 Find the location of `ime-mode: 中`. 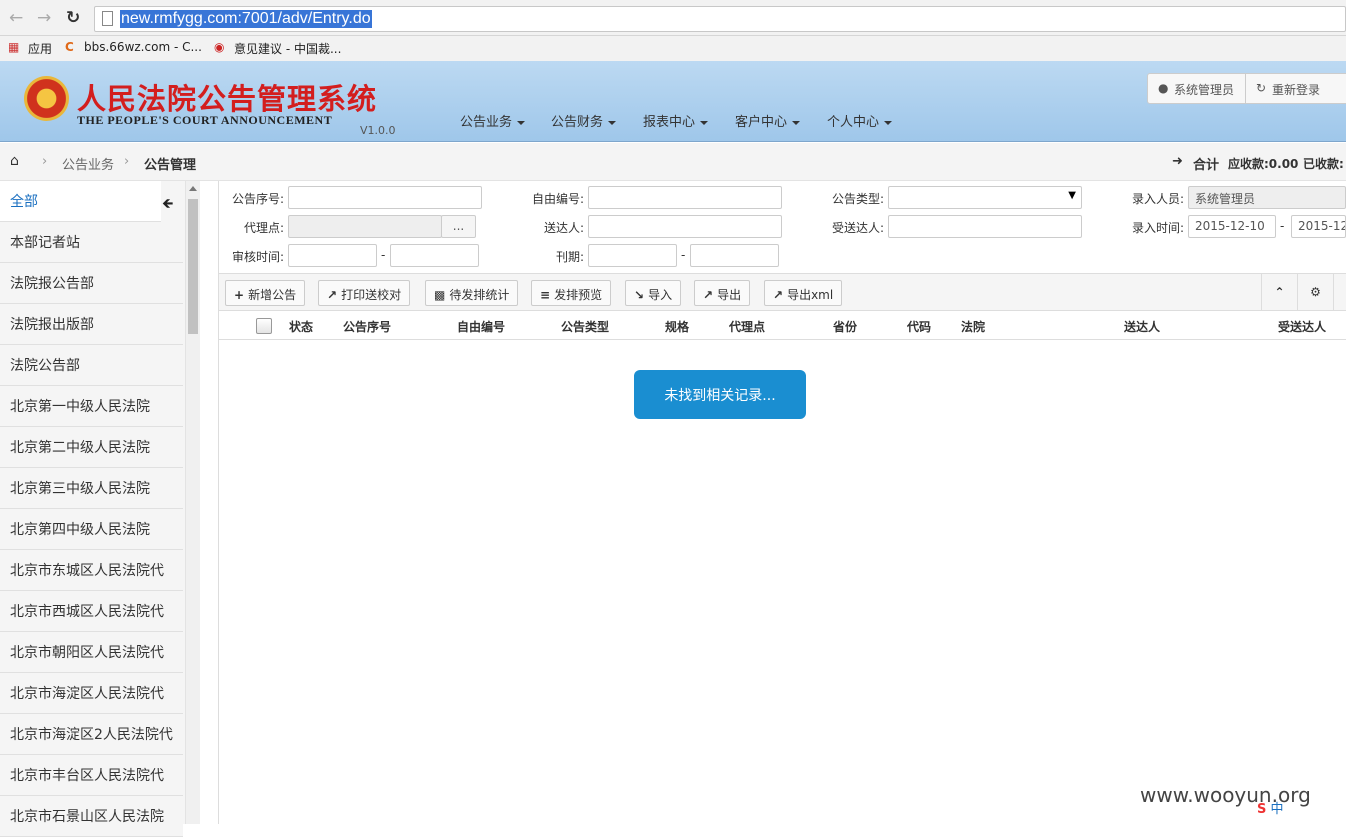

ime-mode: 中 is located at coordinates (1277, 809).